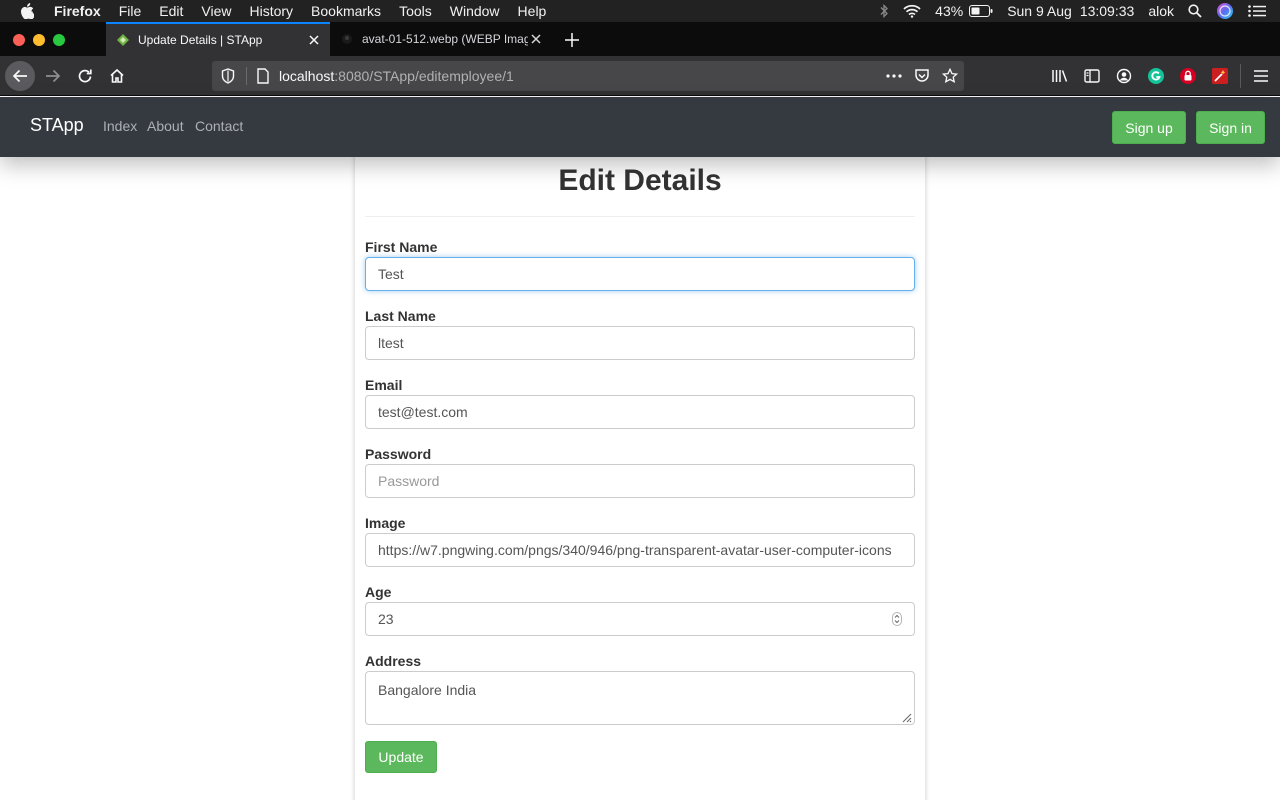  What do you see at coordinates (39, 40) in the screenshot?
I see `window-minimize-button` at bounding box center [39, 40].